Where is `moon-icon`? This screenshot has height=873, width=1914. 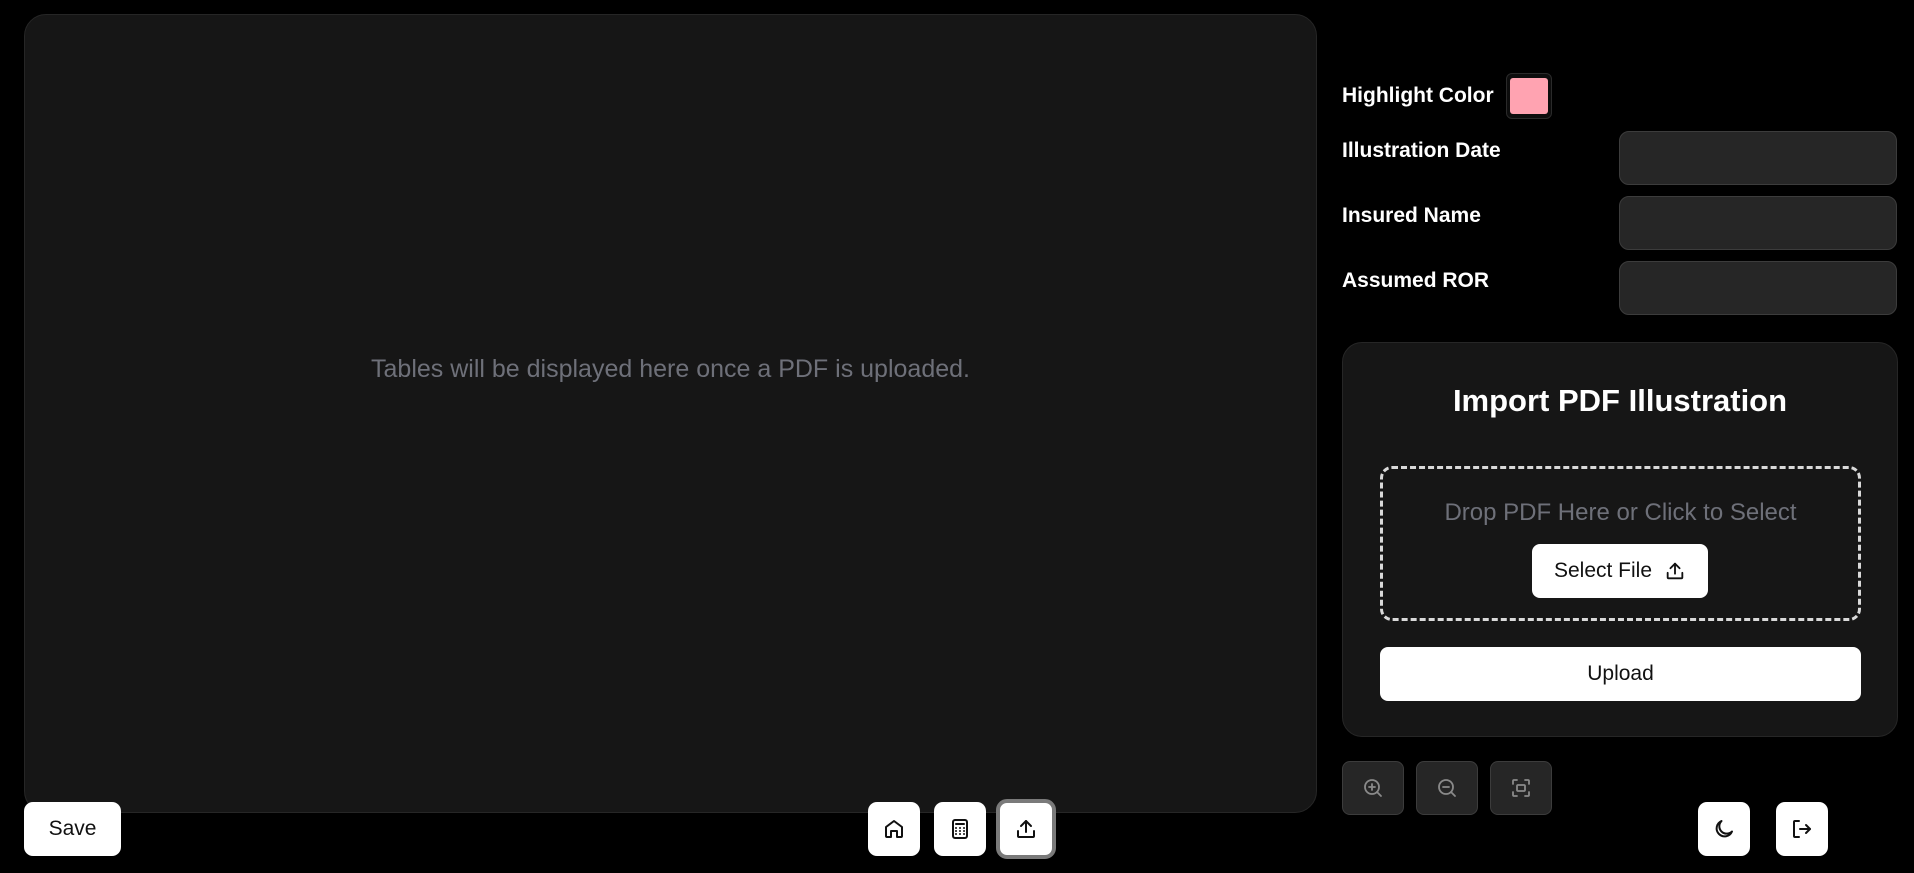
moon-icon is located at coordinates (1724, 829).